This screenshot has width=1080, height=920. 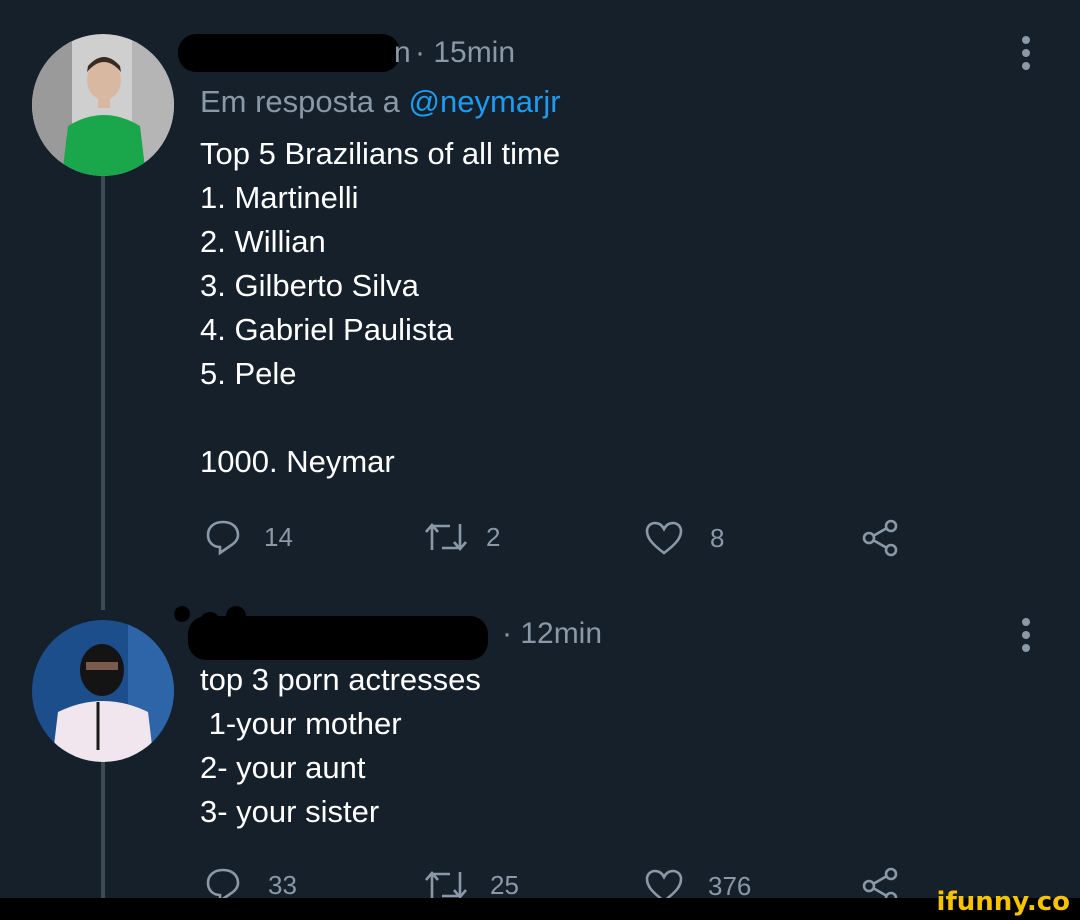 What do you see at coordinates (552, 633) in the screenshot?
I see `tweet-timestamp: · 12min` at bounding box center [552, 633].